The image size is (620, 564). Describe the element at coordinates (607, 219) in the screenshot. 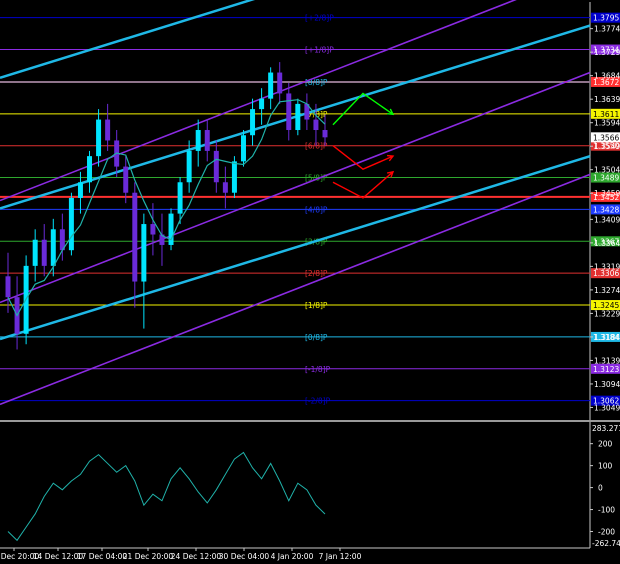

I see `price-tick-label: 1.3409` at that location.